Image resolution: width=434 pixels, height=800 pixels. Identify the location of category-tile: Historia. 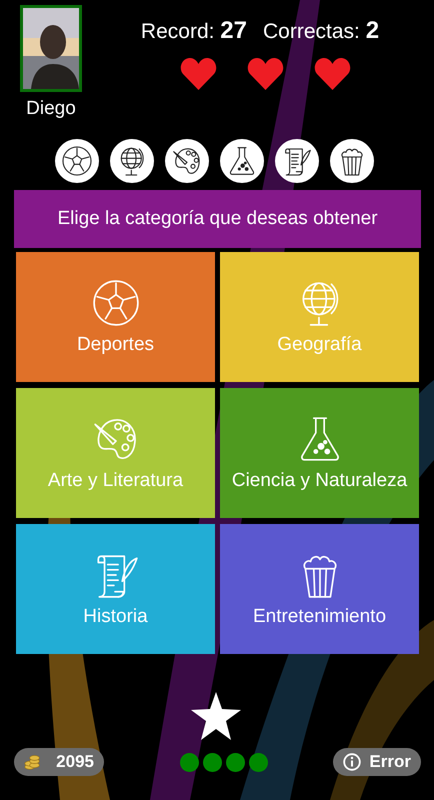
(115, 589).